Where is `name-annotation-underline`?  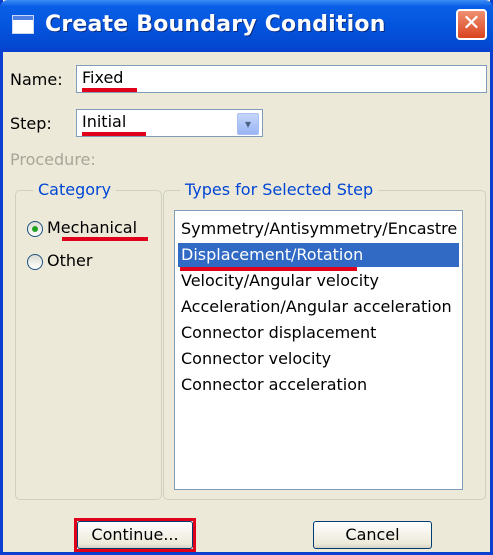 name-annotation-underline is located at coordinates (109, 90).